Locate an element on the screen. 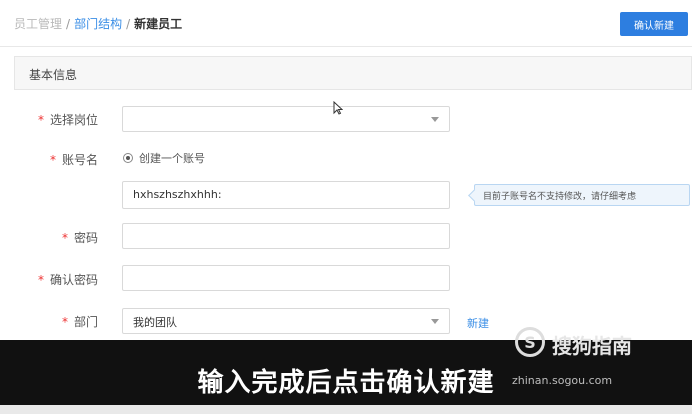 The height and width of the screenshot is (414, 692). password-input is located at coordinates (286, 236).